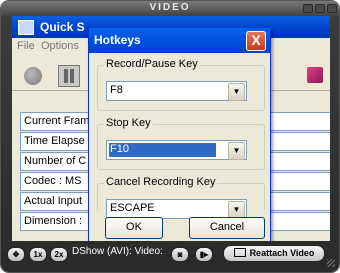  Describe the element at coordinates (181, 197) in the screenshot. I see `cancel-recording-key-group: Cancel Recording Key ESCAPE ▼` at that location.